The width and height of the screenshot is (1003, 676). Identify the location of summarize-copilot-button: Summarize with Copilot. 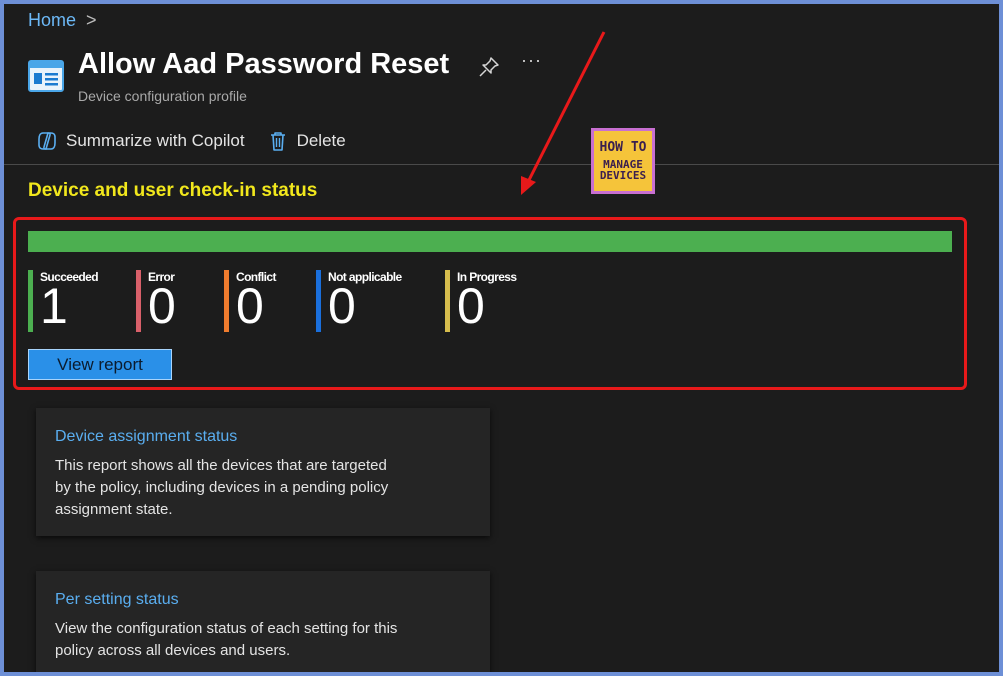
(140, 141).